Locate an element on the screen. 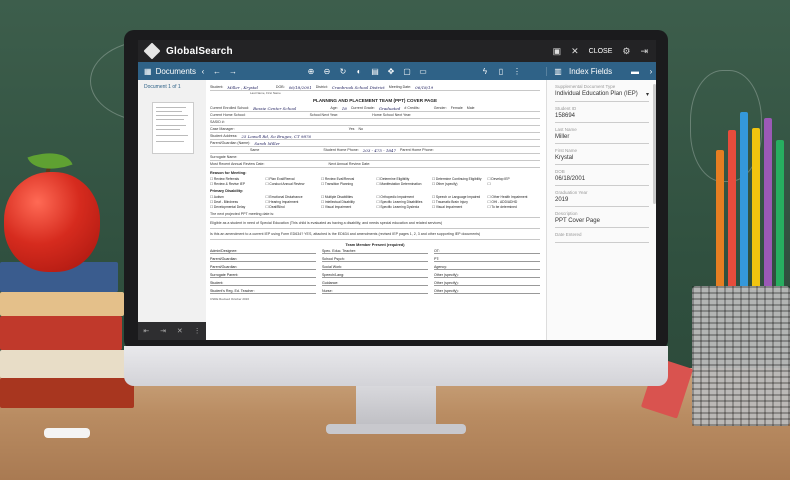 The width and height of the screenshot is (790, 480). male-checkbox: Male is located at coordinates (471, 108).